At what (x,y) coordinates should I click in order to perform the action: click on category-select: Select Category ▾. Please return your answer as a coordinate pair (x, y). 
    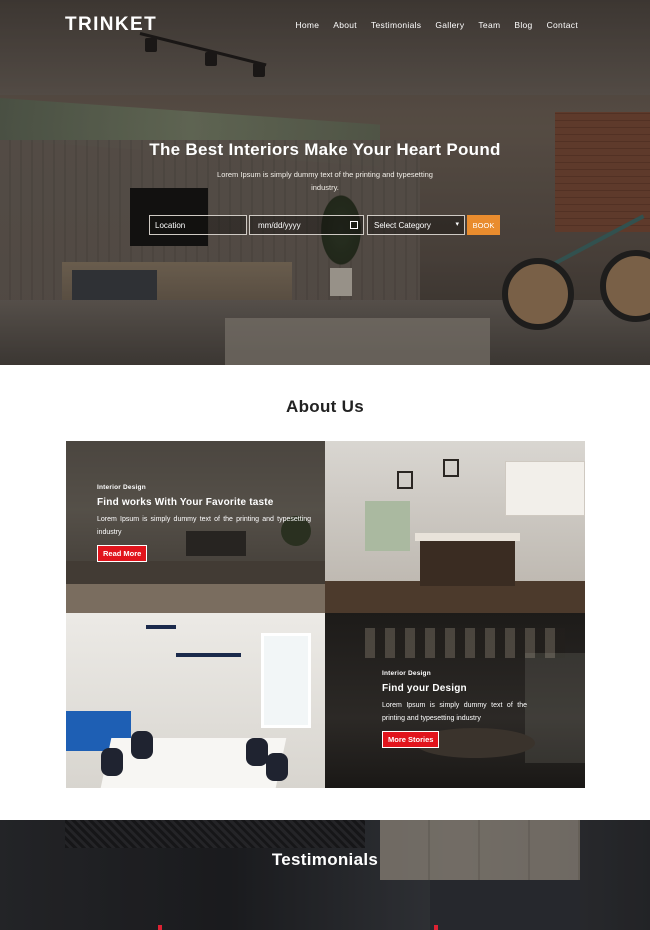
    Looking at the image, I should click on (416, 225).